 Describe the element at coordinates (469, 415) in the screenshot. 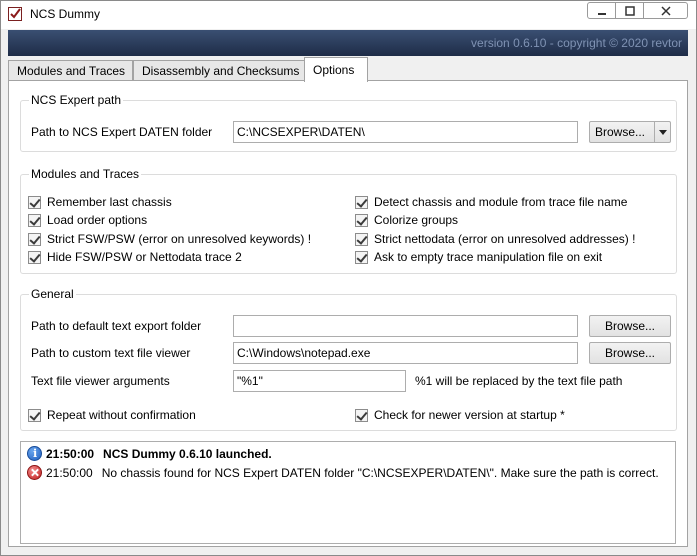

I see `checkbox-label: Check for newer version at startup *` at that location.